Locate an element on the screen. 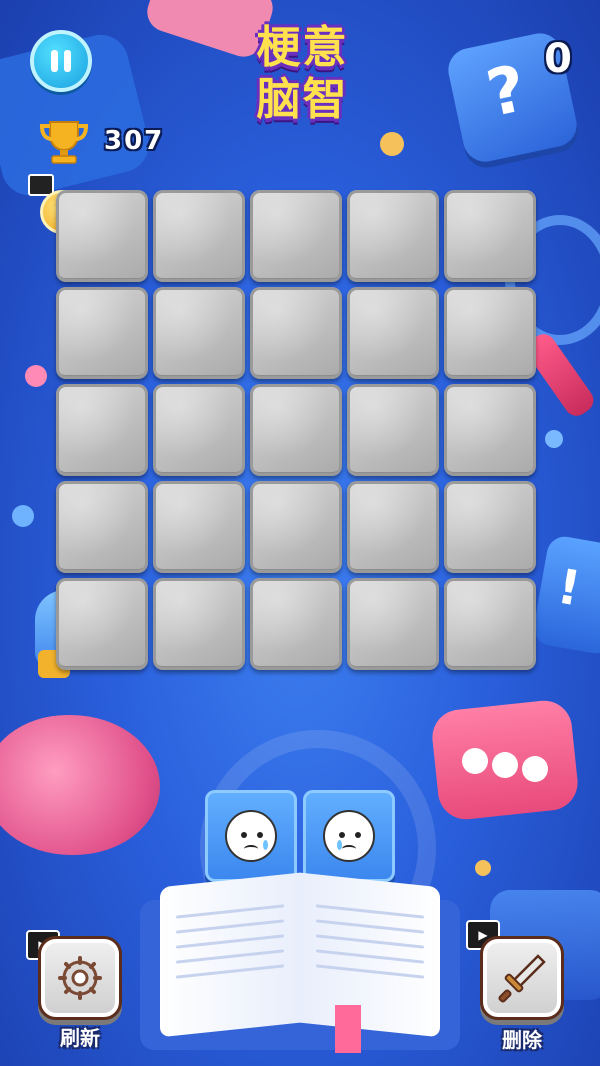 The image size is (600, 1066). gear-icon is located at coordinates (80, 978).